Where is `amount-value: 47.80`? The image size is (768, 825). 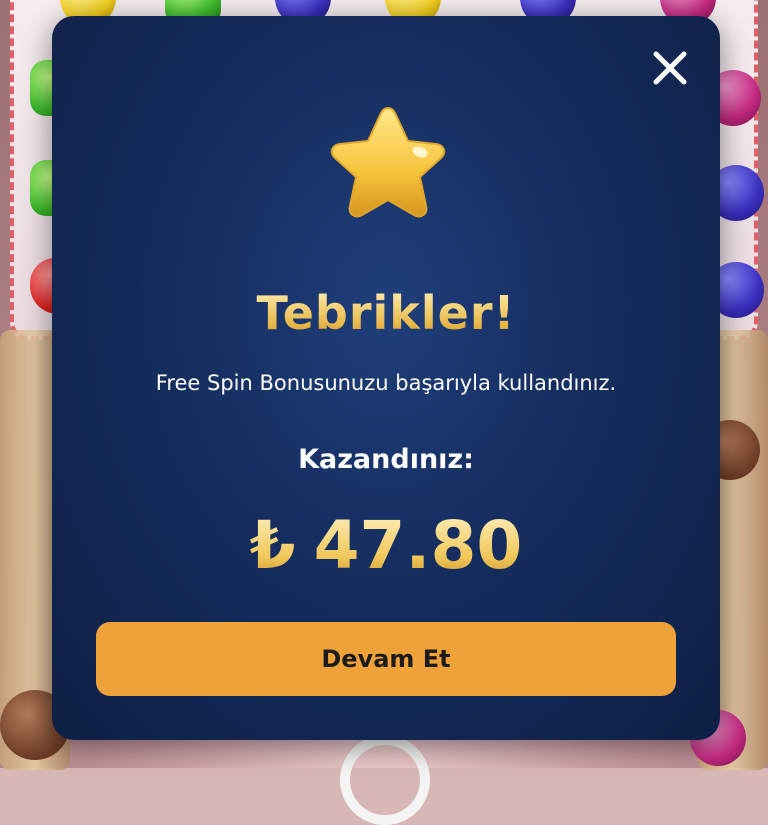
amount-value: 47.80 is located at coordinates (418, 545).